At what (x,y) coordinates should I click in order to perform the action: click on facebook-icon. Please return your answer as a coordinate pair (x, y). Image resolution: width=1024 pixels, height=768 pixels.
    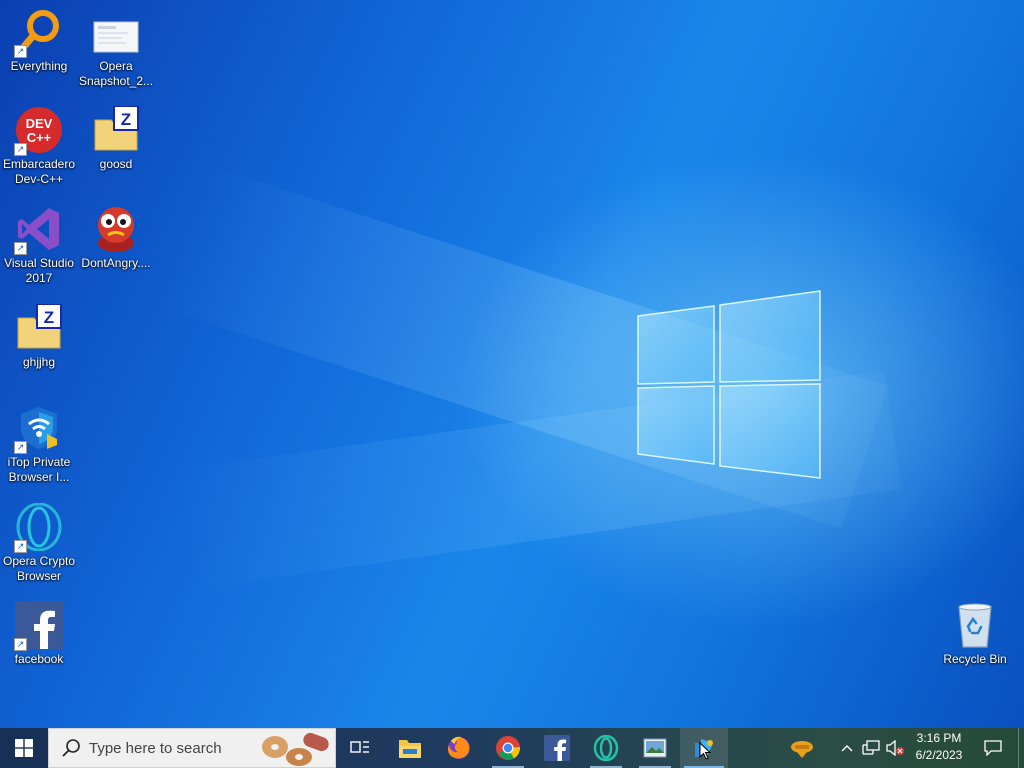
    Looking at the image, I should click on (557, 748).